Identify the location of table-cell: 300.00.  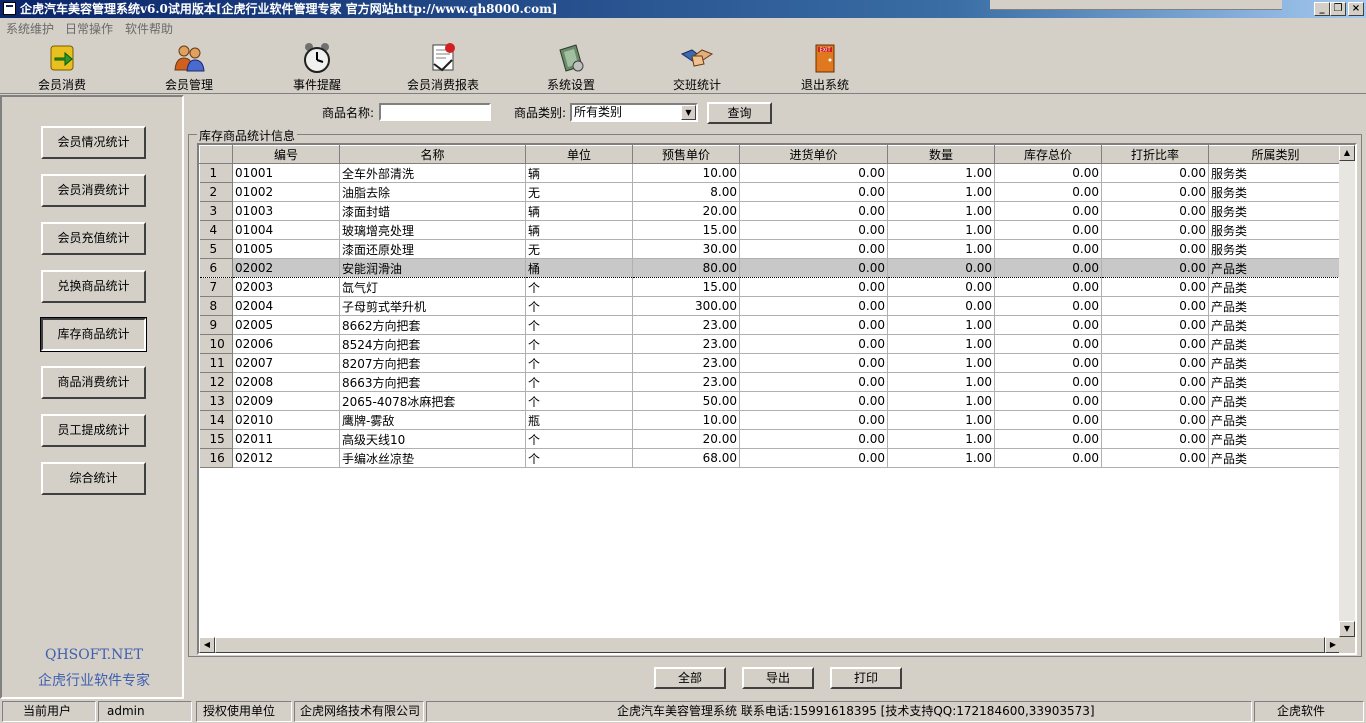
(686, 306).